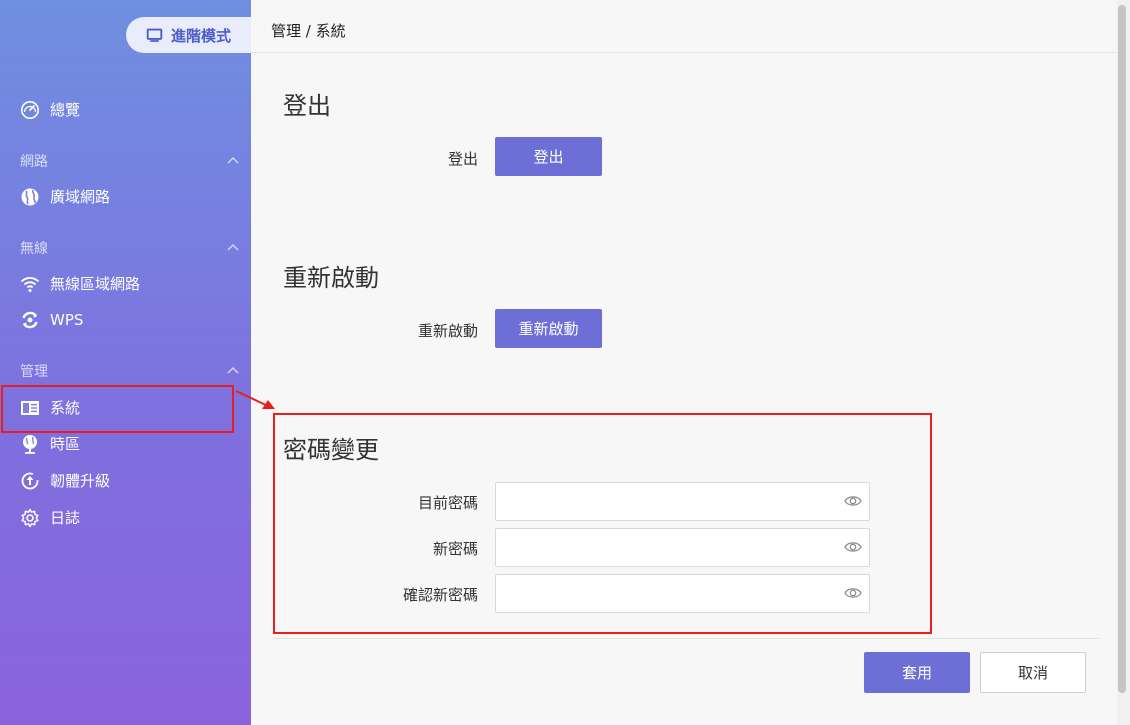 The image size is (1130, 725). I want to click on sidebar-item-label: 廣域網路, so click(80, 197).